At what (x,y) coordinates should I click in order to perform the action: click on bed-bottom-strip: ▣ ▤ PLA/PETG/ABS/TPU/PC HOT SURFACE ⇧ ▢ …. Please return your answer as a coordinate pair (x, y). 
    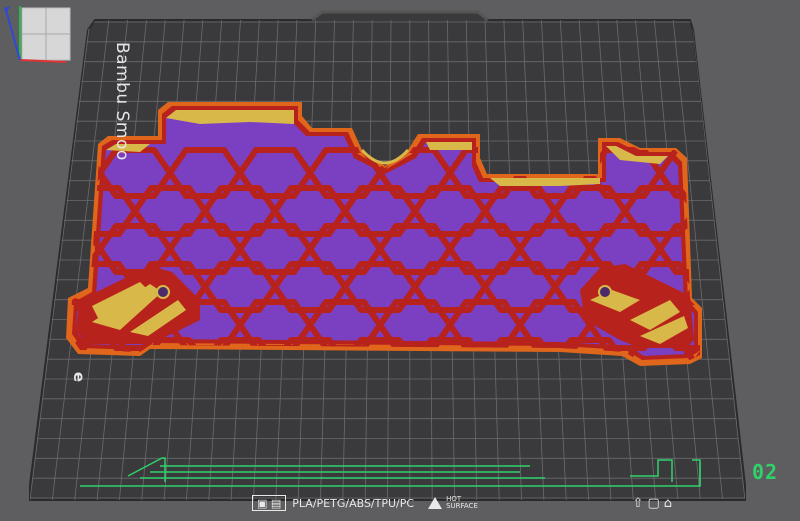
    Looking at the image, I should click on (462, 503).